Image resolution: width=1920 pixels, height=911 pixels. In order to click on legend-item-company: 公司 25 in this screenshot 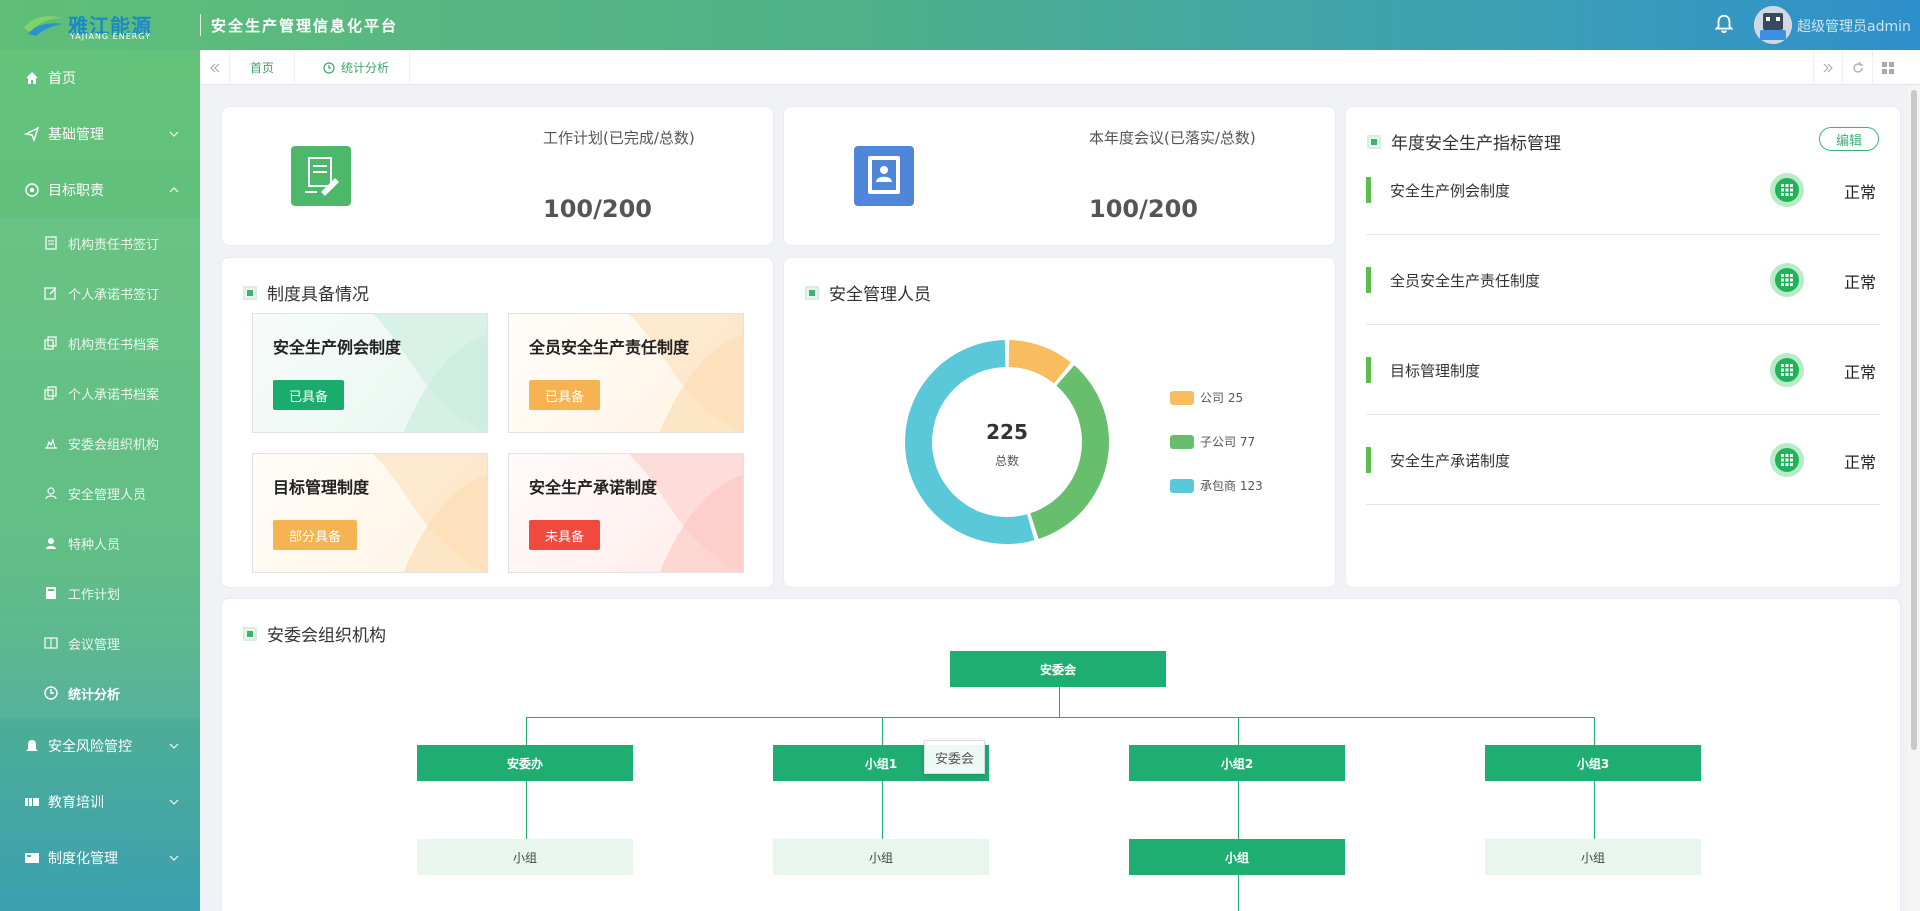, I will do `click(1206, 397)`.